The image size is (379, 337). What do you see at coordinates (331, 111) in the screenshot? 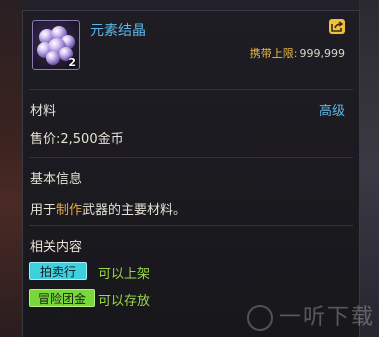
I see `item-grade: 高级` at bounding box center [331, 111].